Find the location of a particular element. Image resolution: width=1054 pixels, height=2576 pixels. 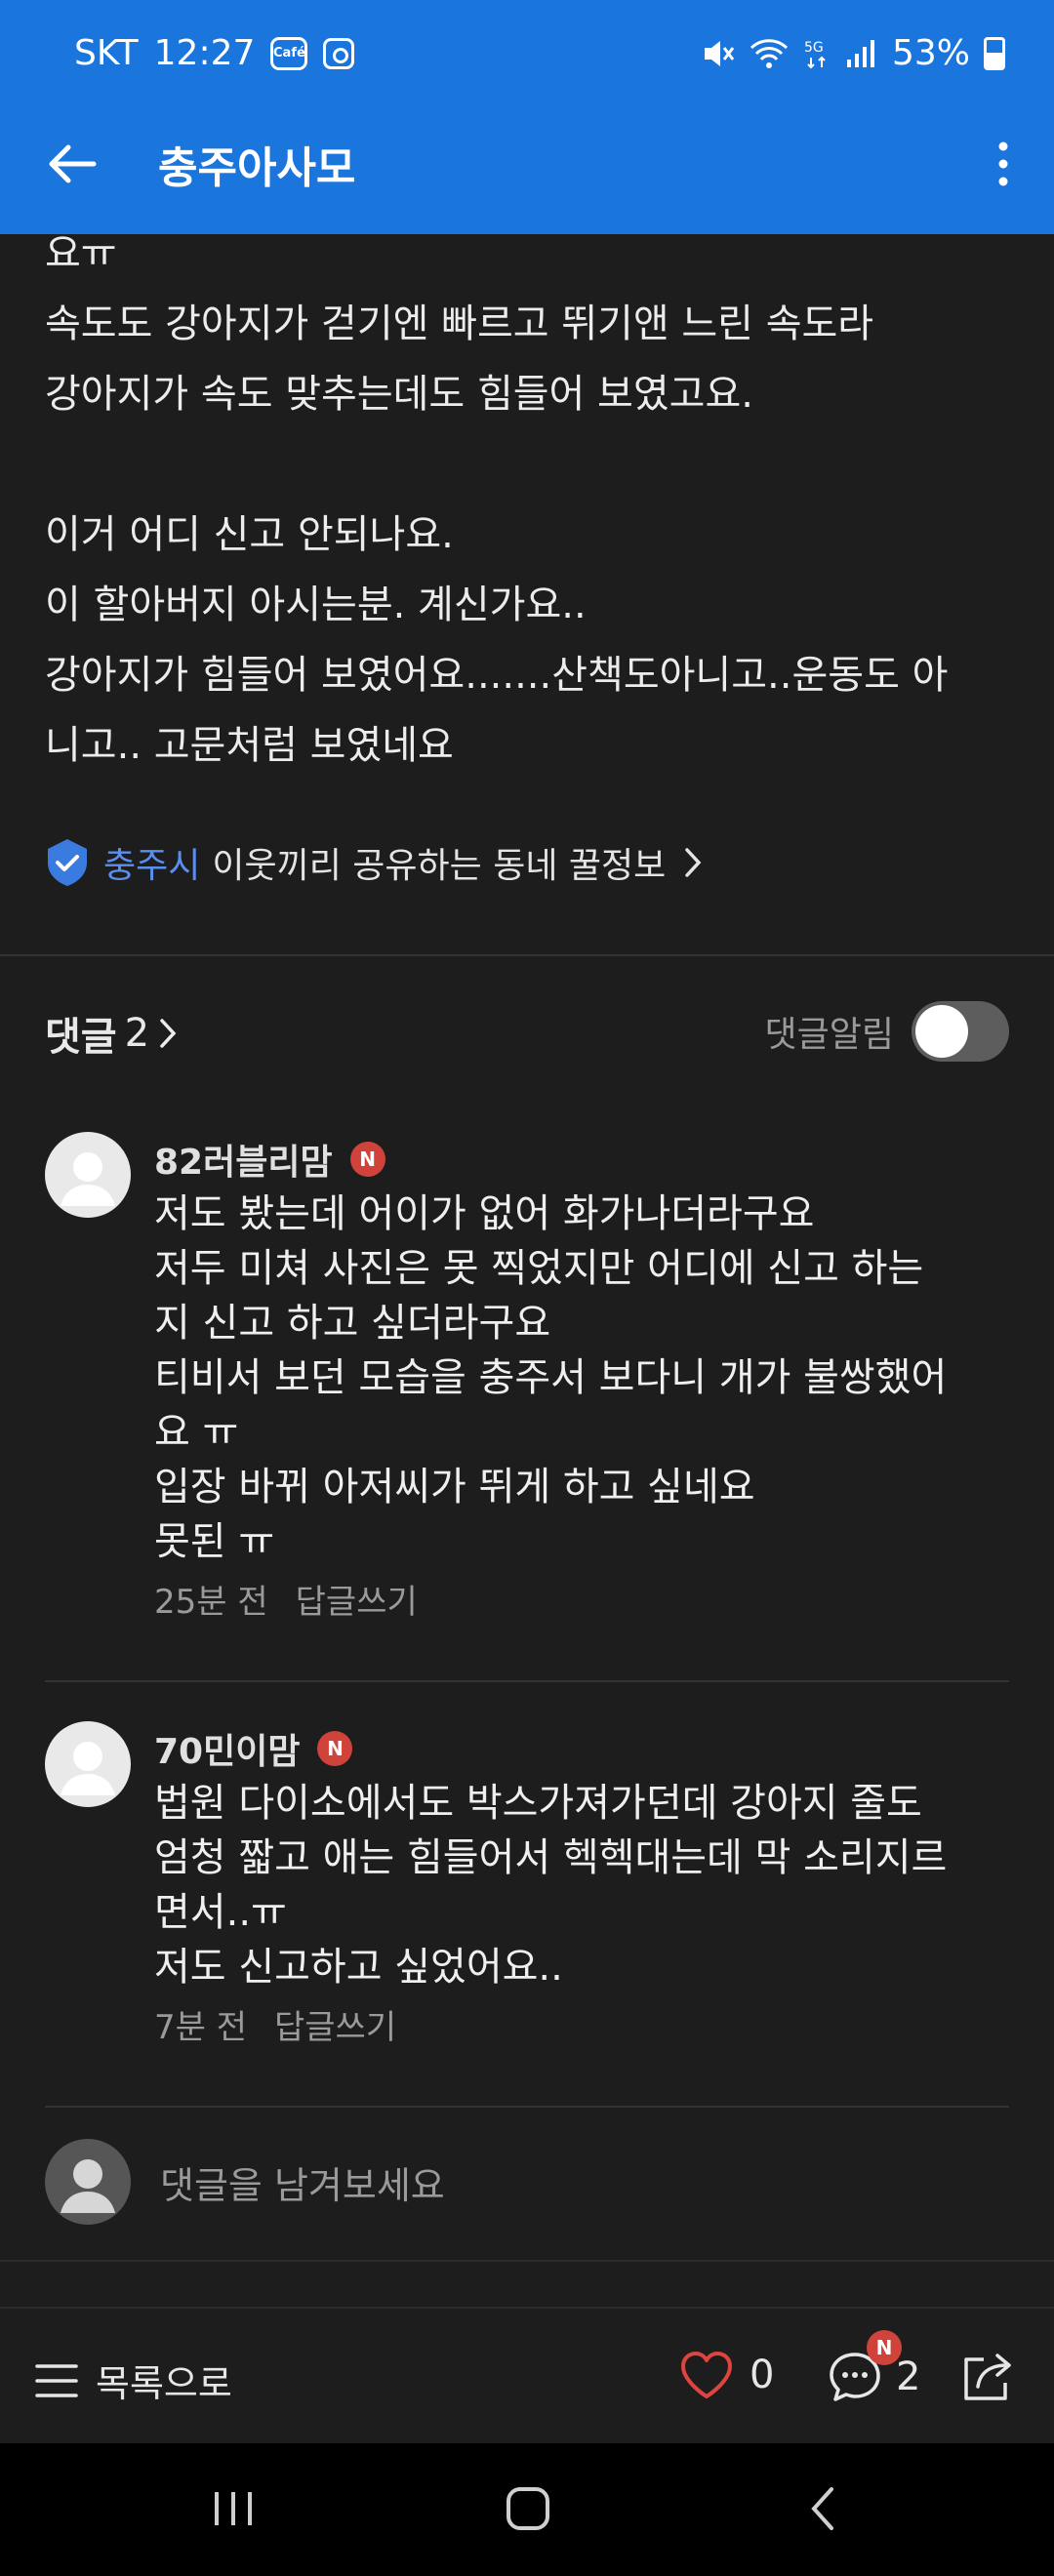

local-info-description: 이웃끼리 공유하는 동네 꿀정보 is located at coordinates (439, 866).